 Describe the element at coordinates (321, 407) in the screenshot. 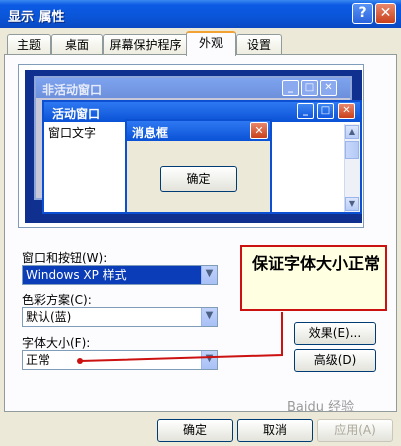

I see `watermark: Baidu 经验` at that location.